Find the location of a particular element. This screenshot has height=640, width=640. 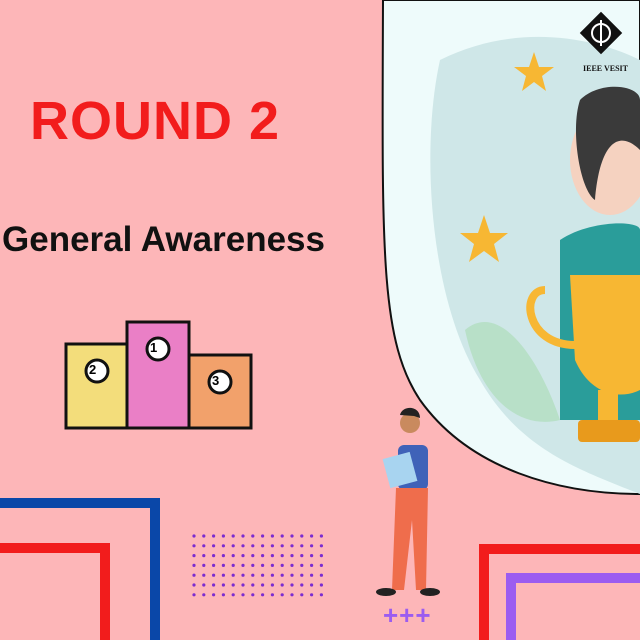

standing-woman-illustration is located at coordinates (408, 501).